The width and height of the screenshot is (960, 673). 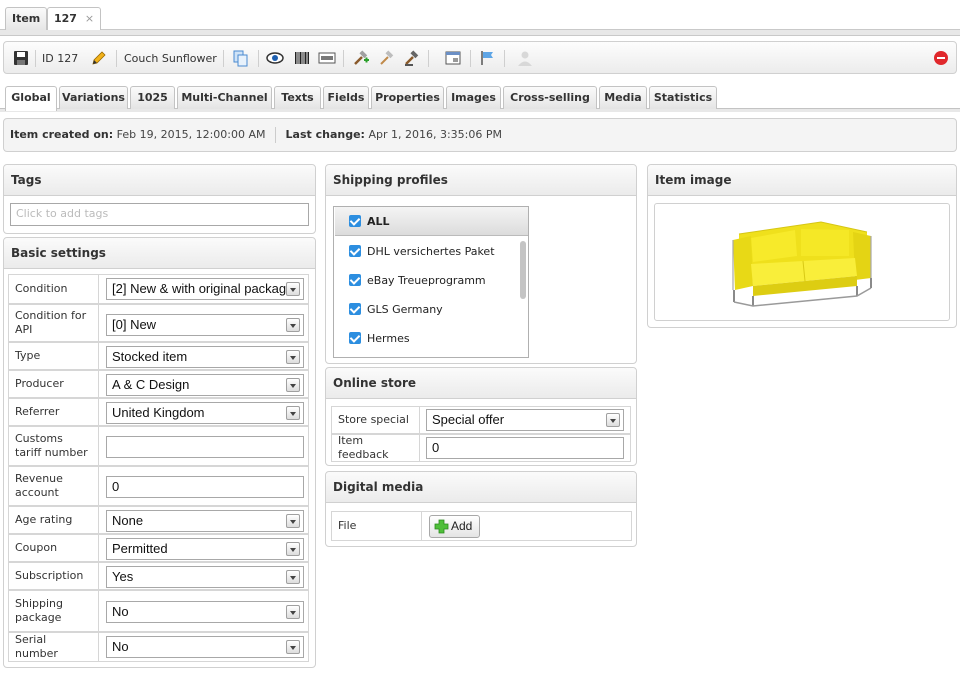 I want to click on condition-api-select: [0] New, so click(x=205, y=325).